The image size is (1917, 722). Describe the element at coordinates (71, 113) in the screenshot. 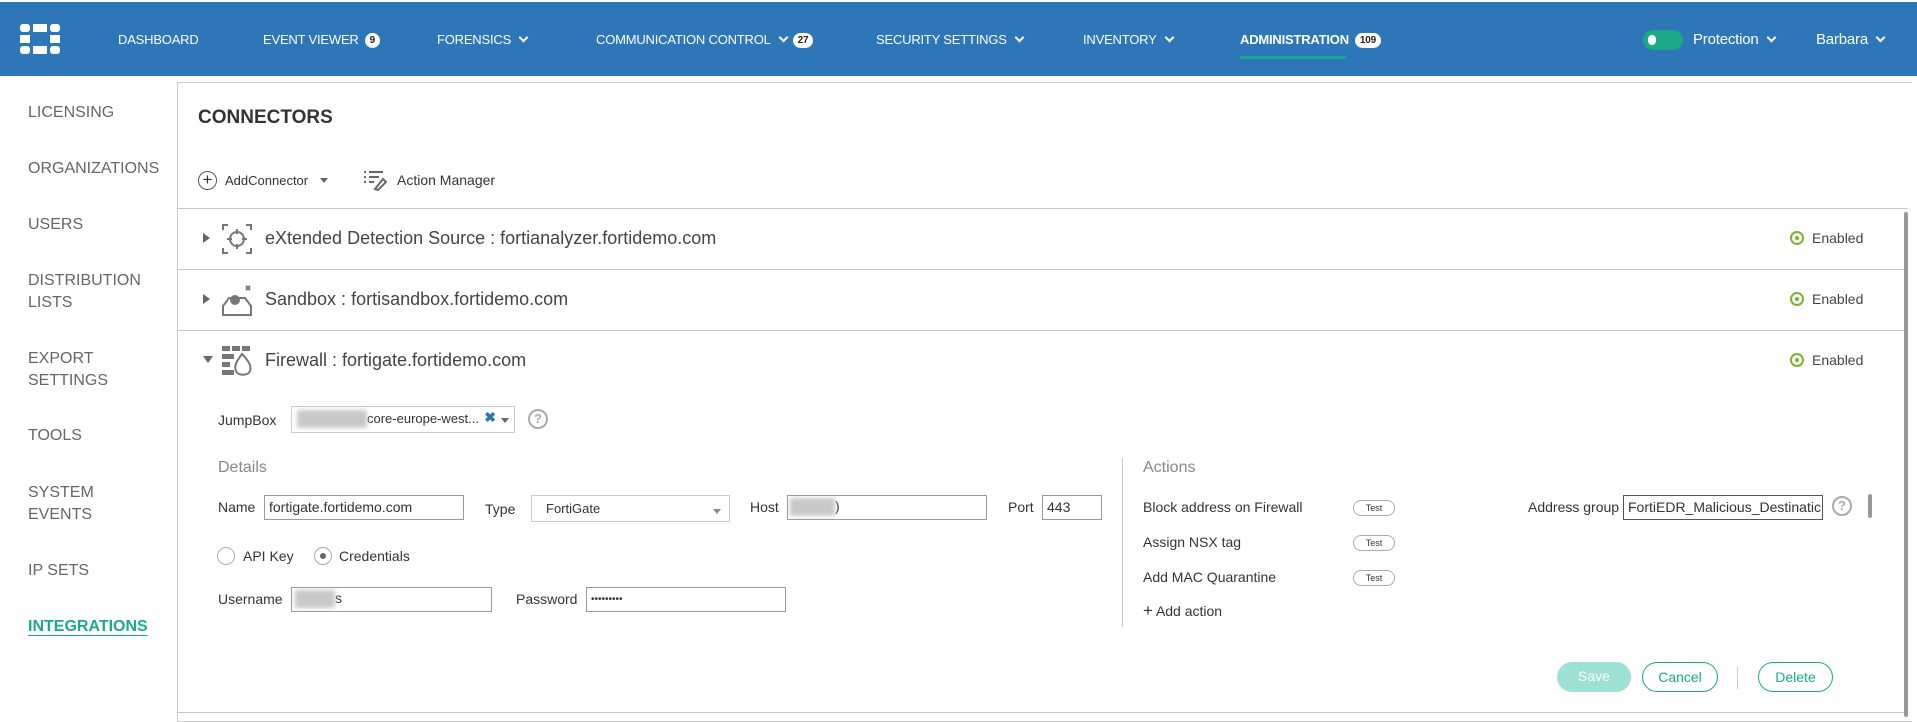

I see `sidebar-item-licensing: LICENSING` at that location.